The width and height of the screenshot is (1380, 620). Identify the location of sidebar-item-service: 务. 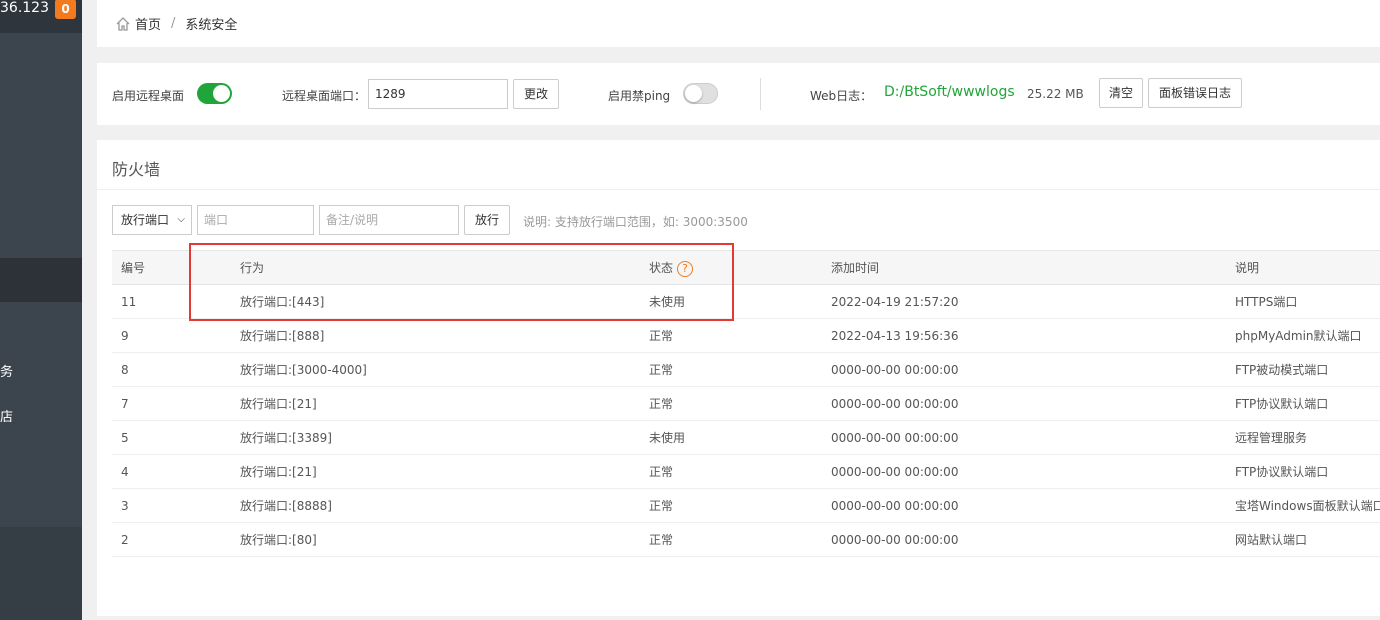
(41, 371).